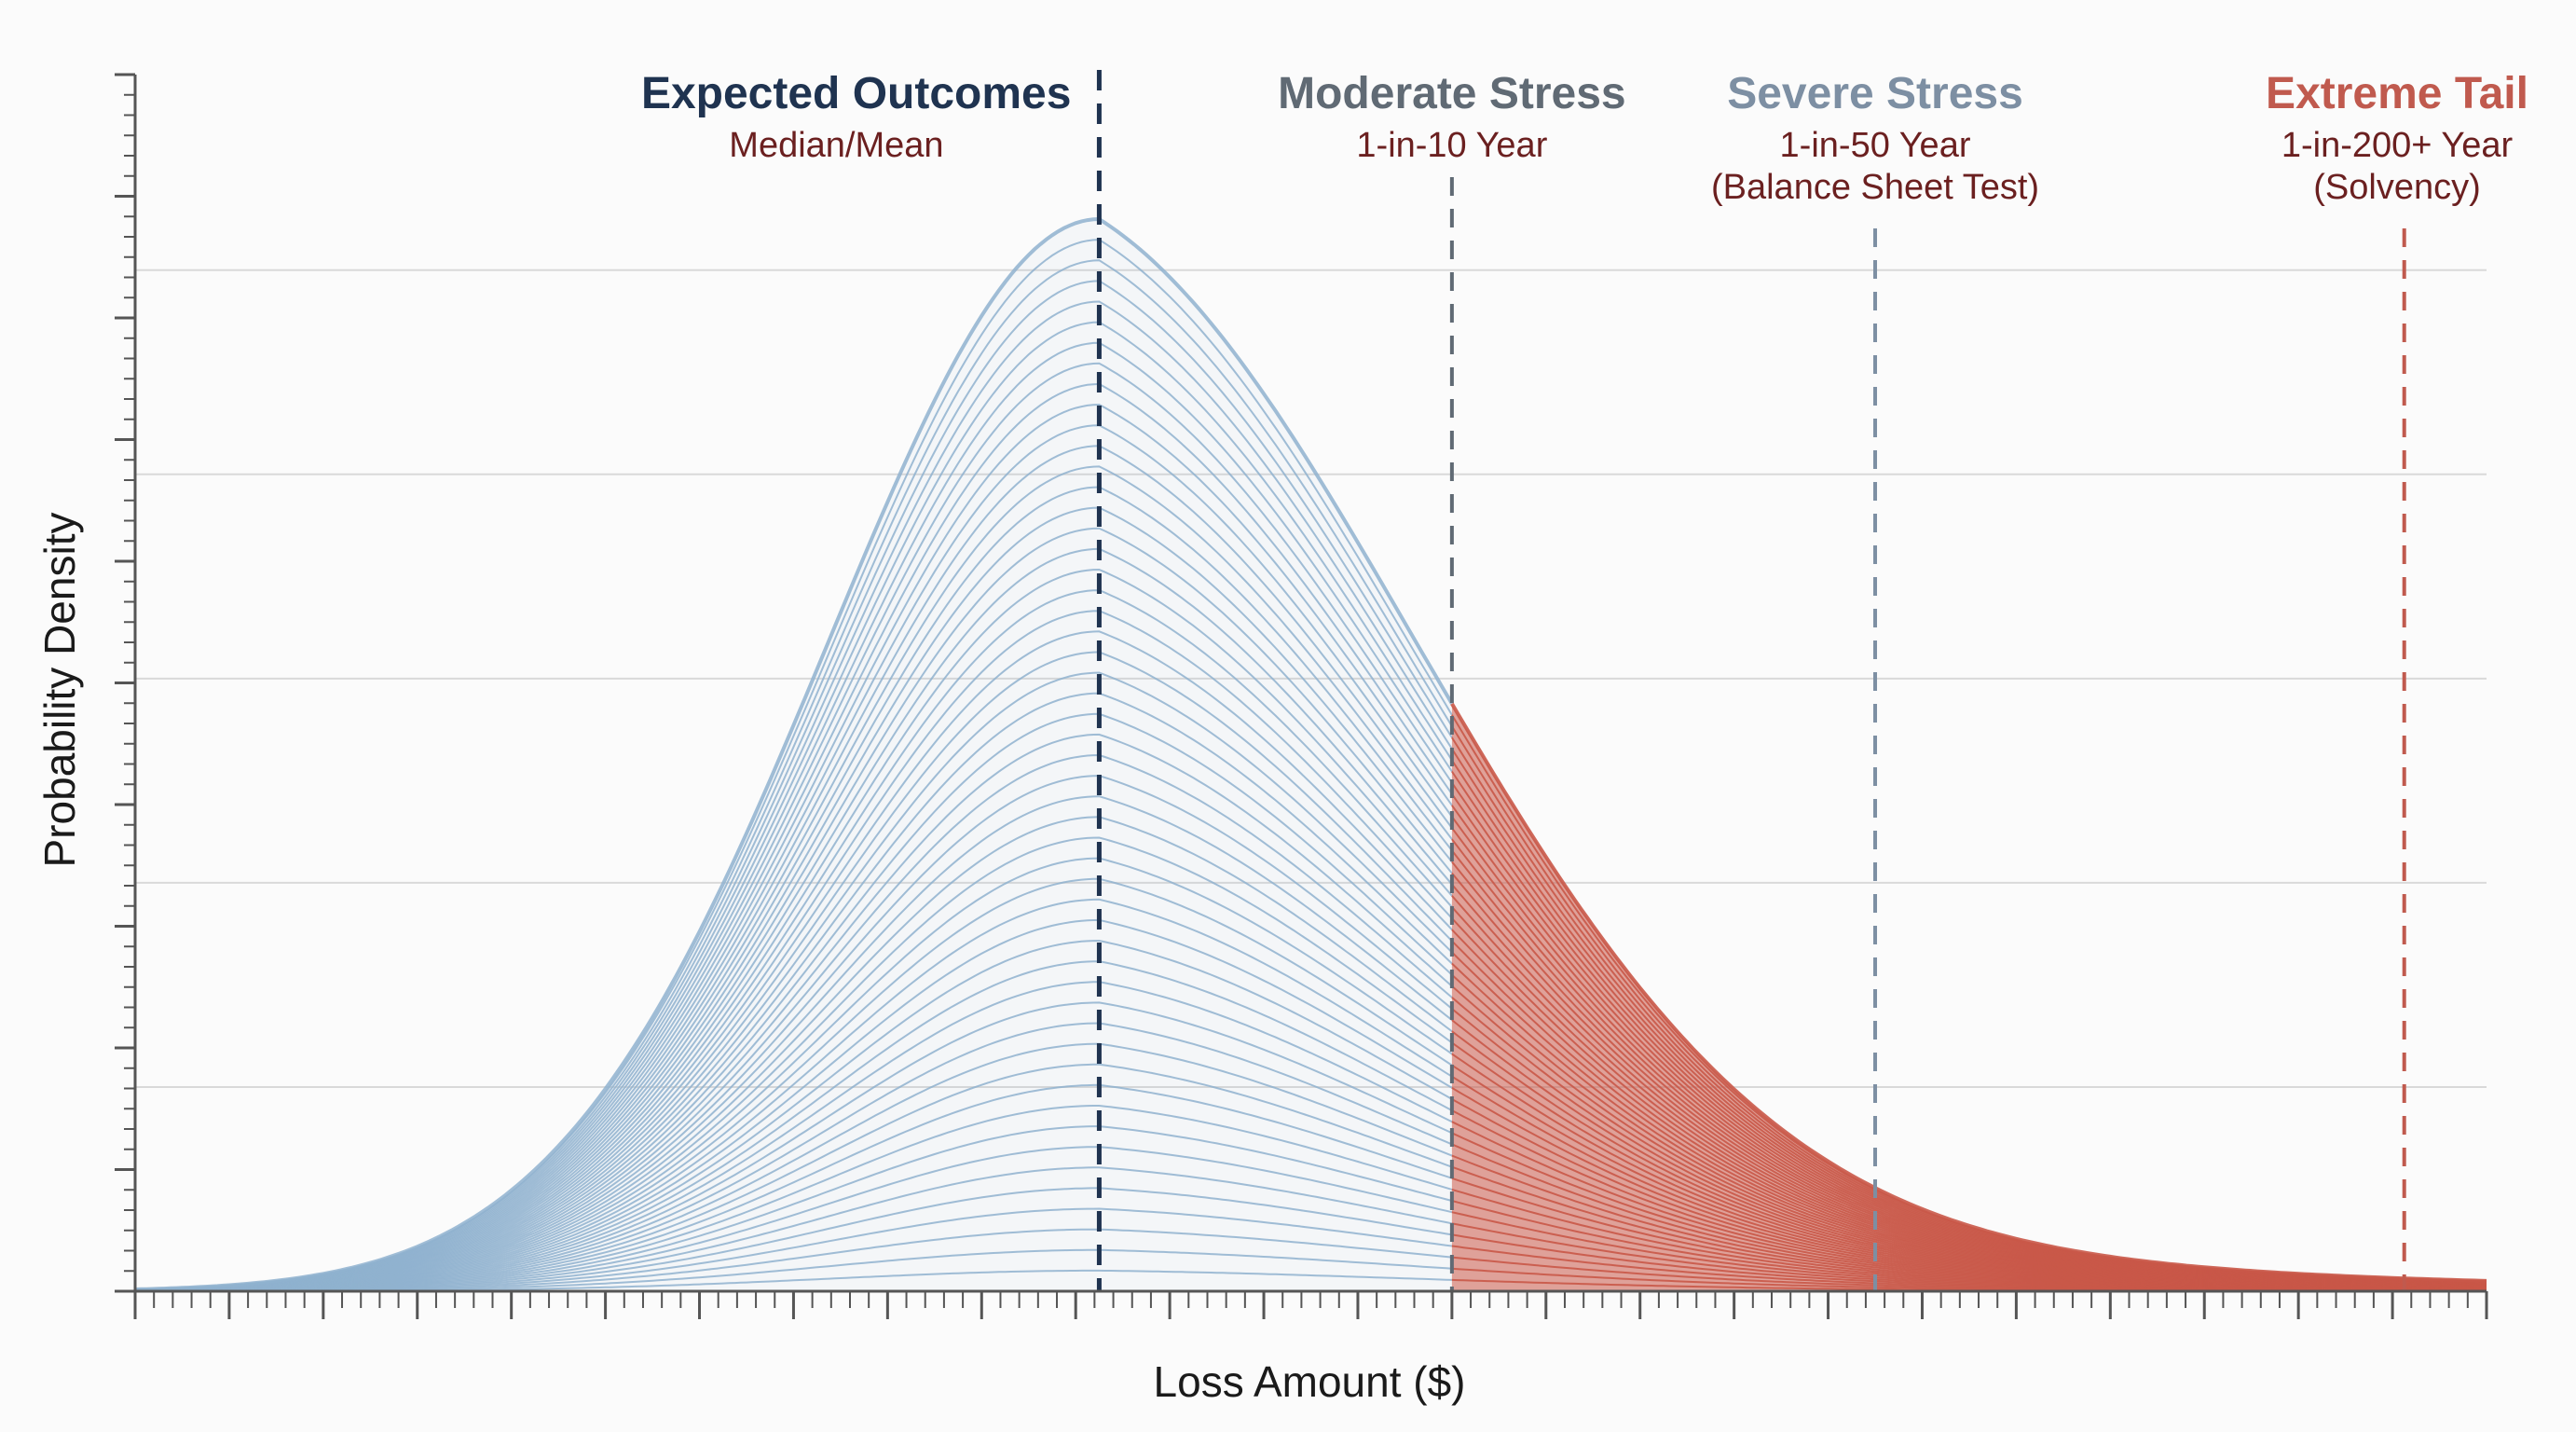 This screenshot has width=2576, height=1432. I want to click on marker-subtitle-3-0: 1-in-200+ Year, so click(2397, 145).